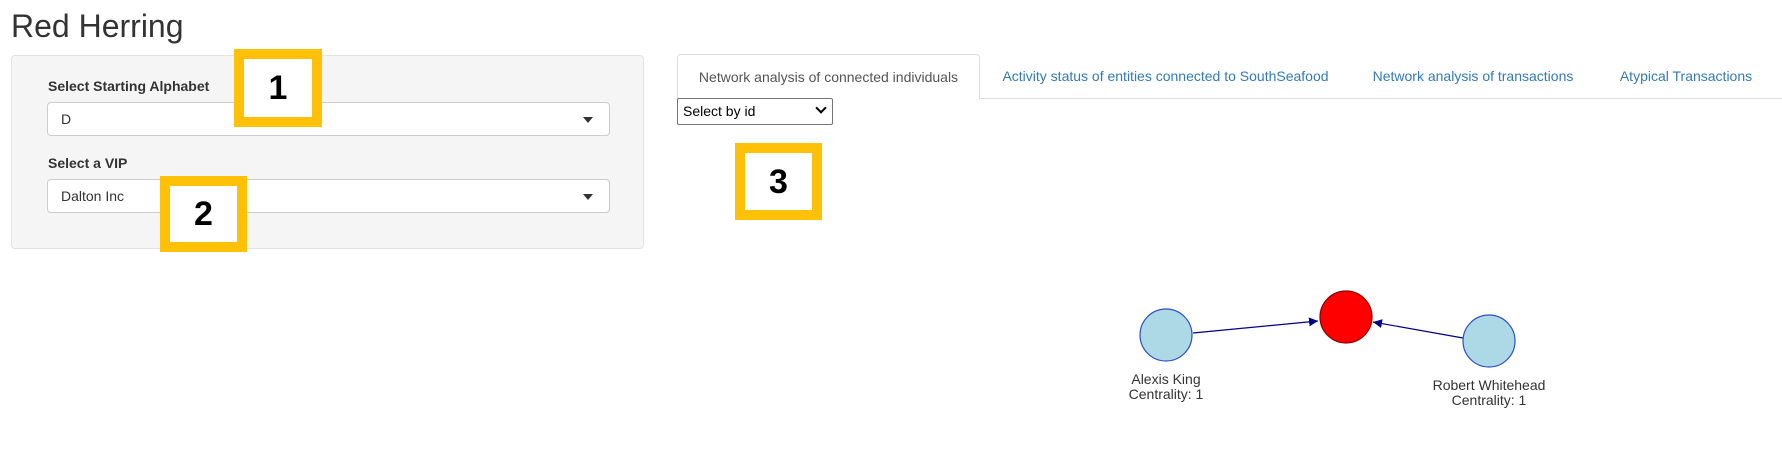  What do you see at coordinates (1166, 335) in the screenshot?
I see `network-node-alexis-king` at bounding box center [1166, 335].